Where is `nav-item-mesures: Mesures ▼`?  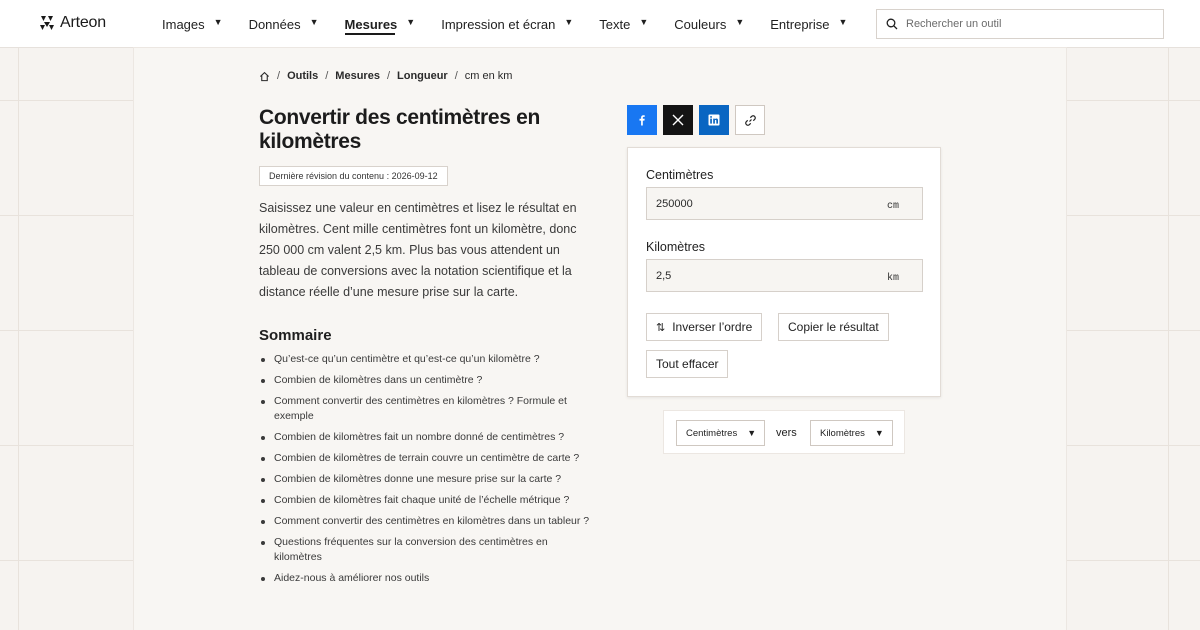
nav-item-mesures: Mesures ▼ is located at coordinates (380, 24).